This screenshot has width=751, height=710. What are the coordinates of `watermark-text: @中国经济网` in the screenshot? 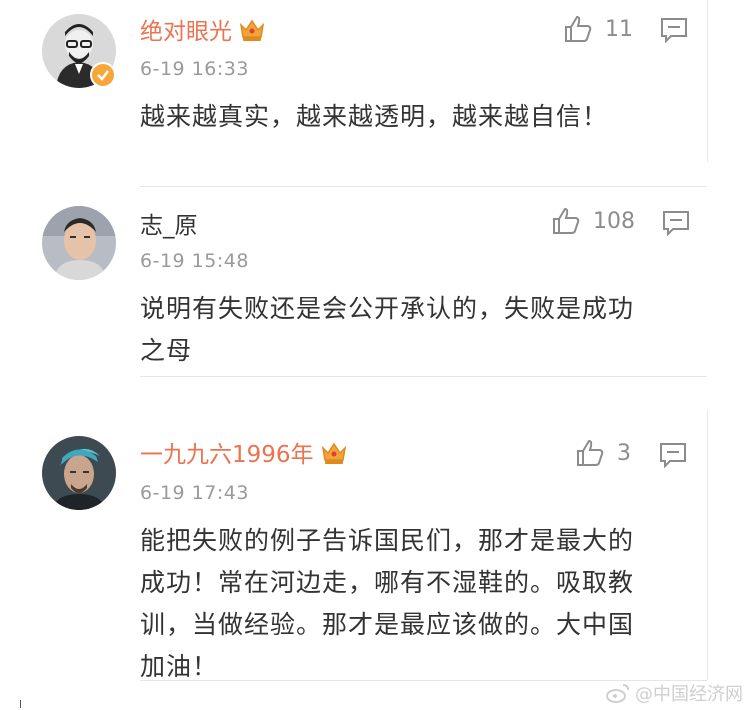 It's located at (689, 694).